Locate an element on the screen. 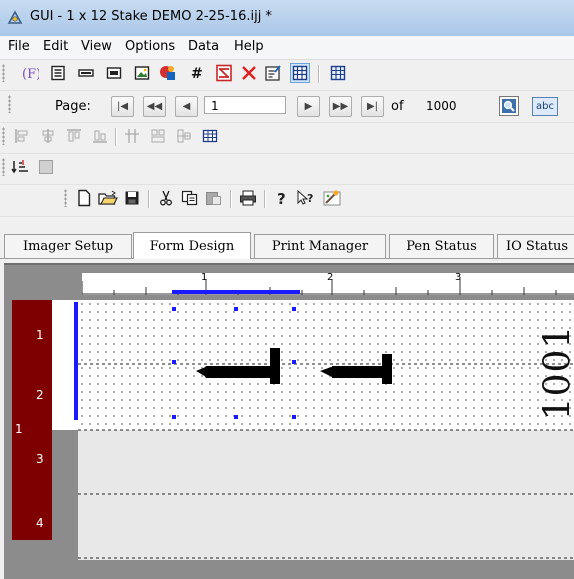  hash-icon: # is located at coordinates (196, 73).